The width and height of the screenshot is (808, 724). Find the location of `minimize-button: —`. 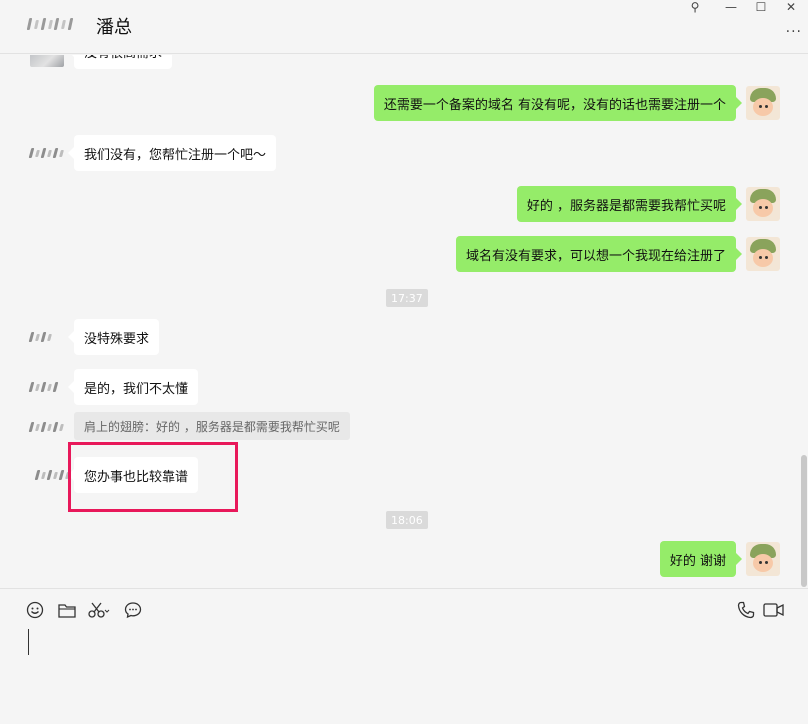

minimize-button: — is located at coordinates (731, 7).